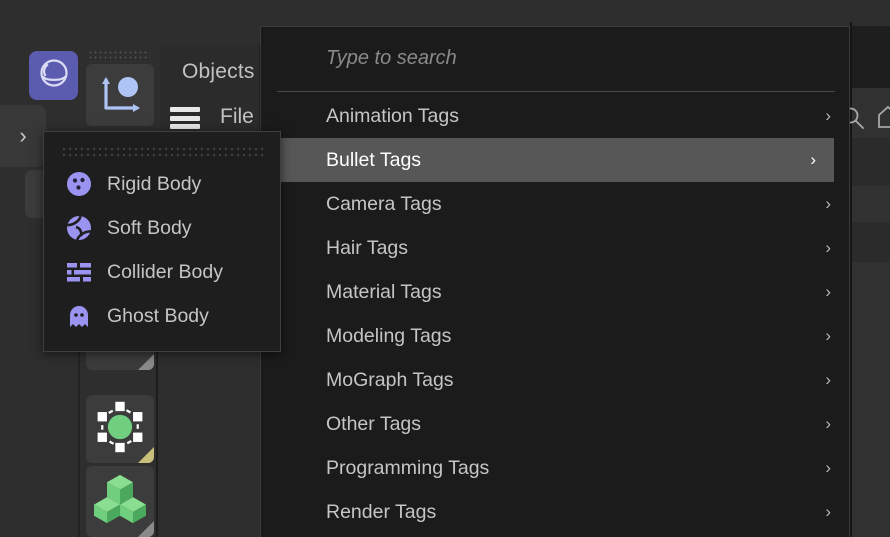 The width and height of the screenshot is (890, 537). I want to click on submenu-item-soft-body: Soft Body, so click(162, 228).